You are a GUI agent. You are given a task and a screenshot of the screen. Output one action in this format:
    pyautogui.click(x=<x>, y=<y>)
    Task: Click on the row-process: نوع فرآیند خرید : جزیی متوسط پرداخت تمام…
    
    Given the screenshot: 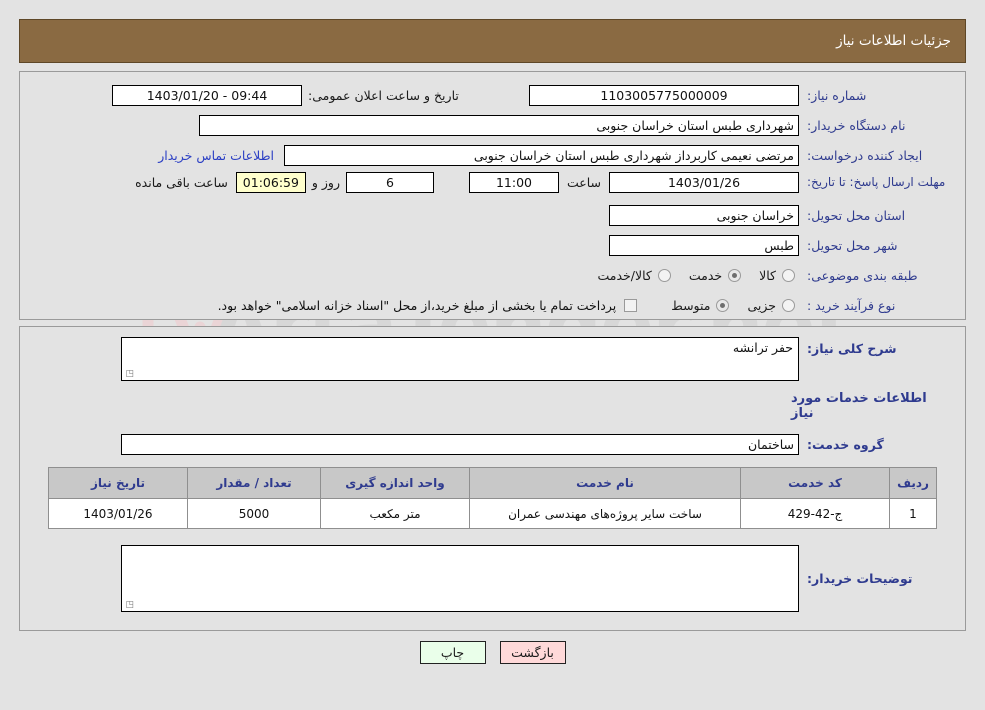 What is the action you would take?
    pyautogui.click(x=492, y=305)
    